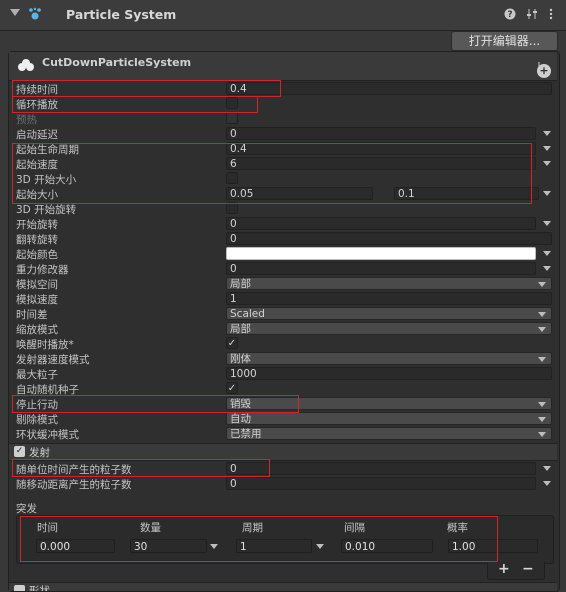  Describe the element at coordinates (381, 253) in the screenshot. I see `start-color-swatch` at that location.